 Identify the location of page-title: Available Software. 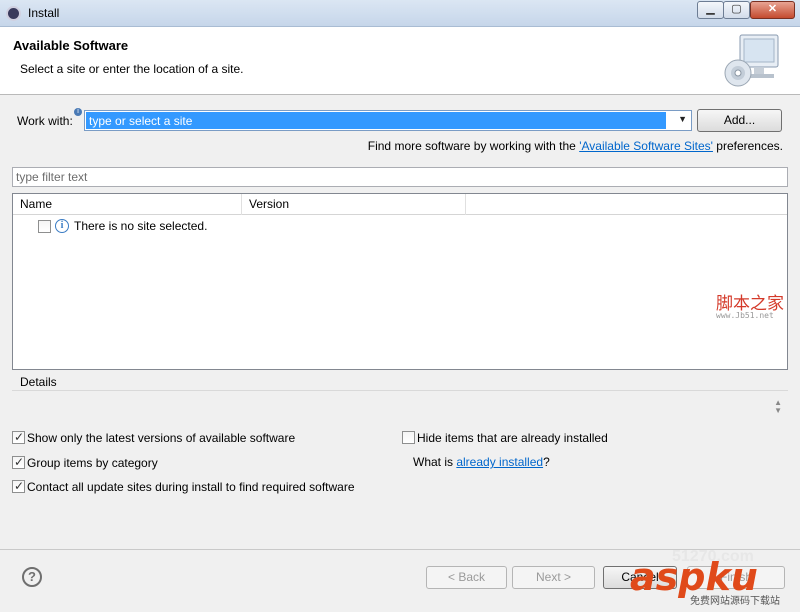
(71, 45).